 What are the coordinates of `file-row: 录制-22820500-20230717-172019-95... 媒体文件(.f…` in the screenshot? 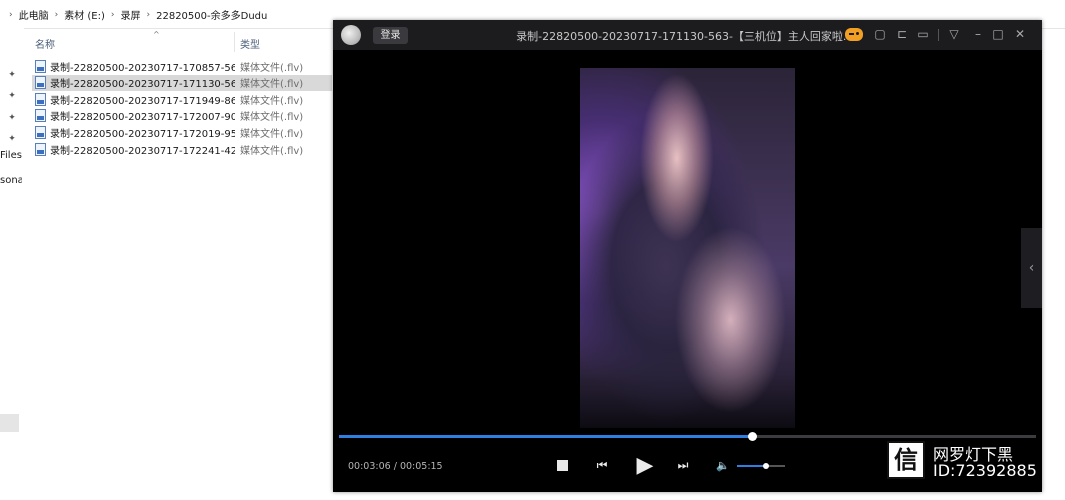 It's located at (182, 132).